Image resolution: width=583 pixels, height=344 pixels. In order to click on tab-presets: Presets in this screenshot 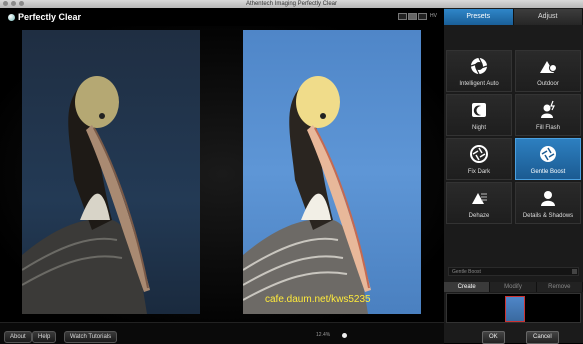, I will do `click(479, 17)`.